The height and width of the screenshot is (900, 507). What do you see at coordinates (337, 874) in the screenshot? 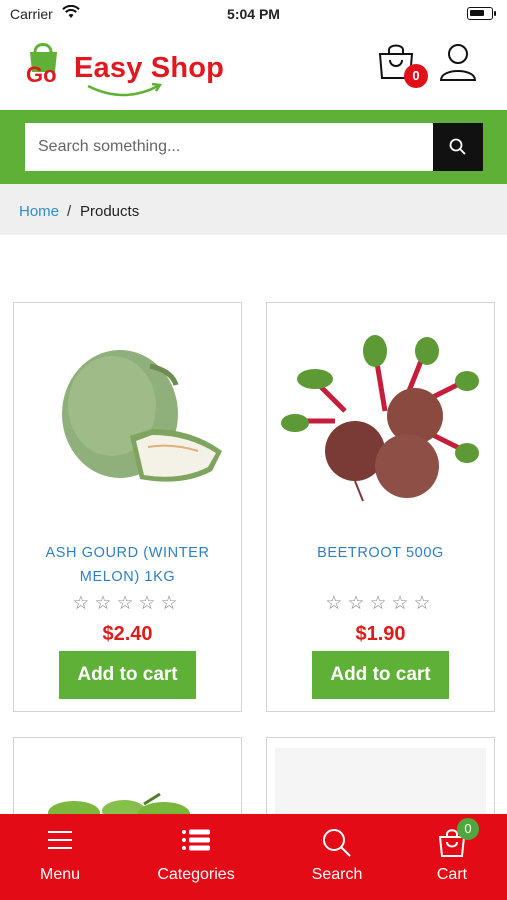
I see `nav-label: Search` at bounding box center [337, 874].